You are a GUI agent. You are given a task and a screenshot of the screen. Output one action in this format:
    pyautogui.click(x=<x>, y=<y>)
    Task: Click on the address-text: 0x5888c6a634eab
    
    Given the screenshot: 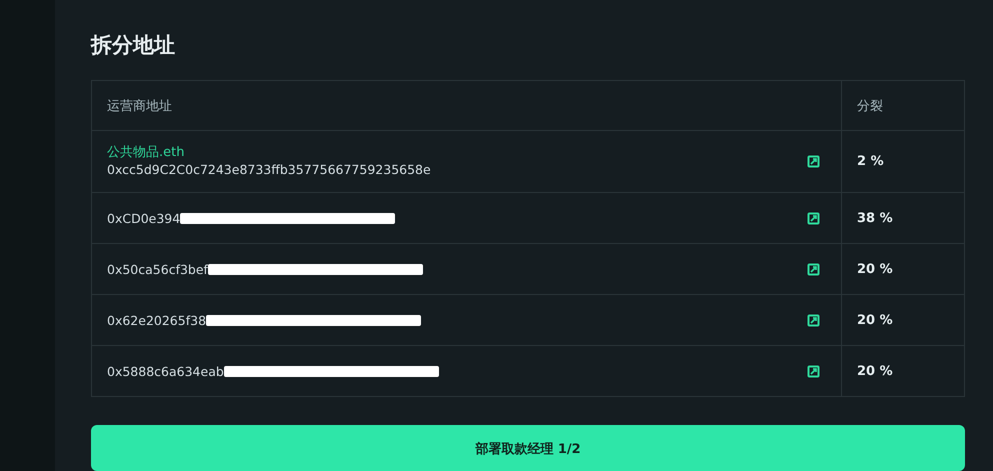 What is the action you would take?
    pyautogui.click(x=165, y=371)
    